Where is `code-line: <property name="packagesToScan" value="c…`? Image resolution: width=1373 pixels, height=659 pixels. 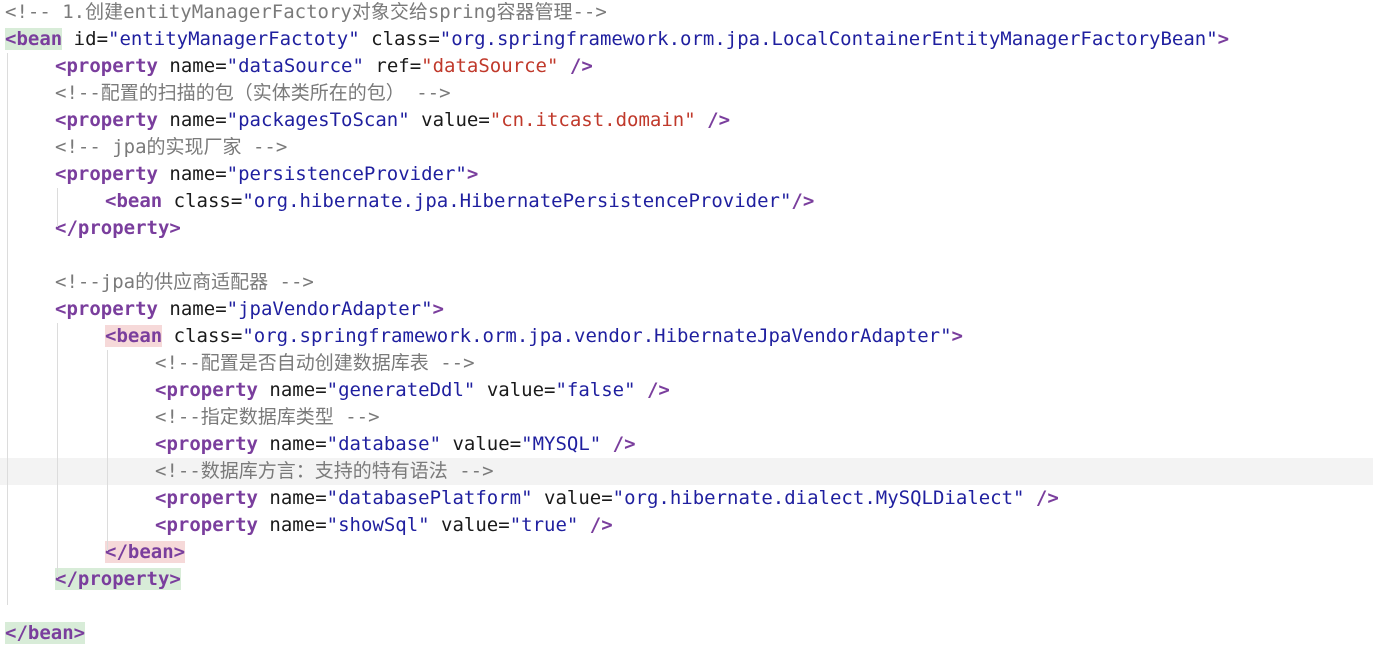 code-line: <property name="packagesToScan" value="c… is located at coordinates (686, 120).